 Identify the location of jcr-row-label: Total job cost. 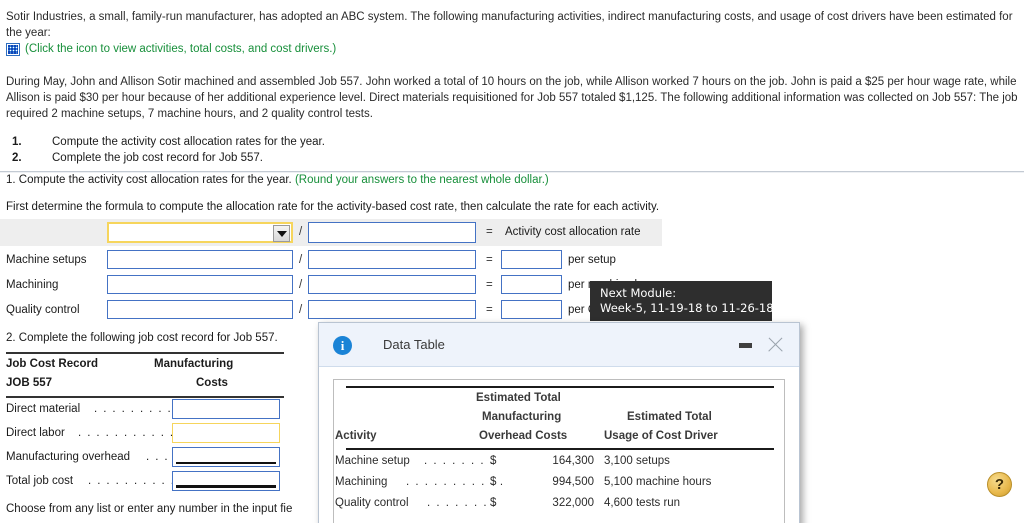
(40, 481).